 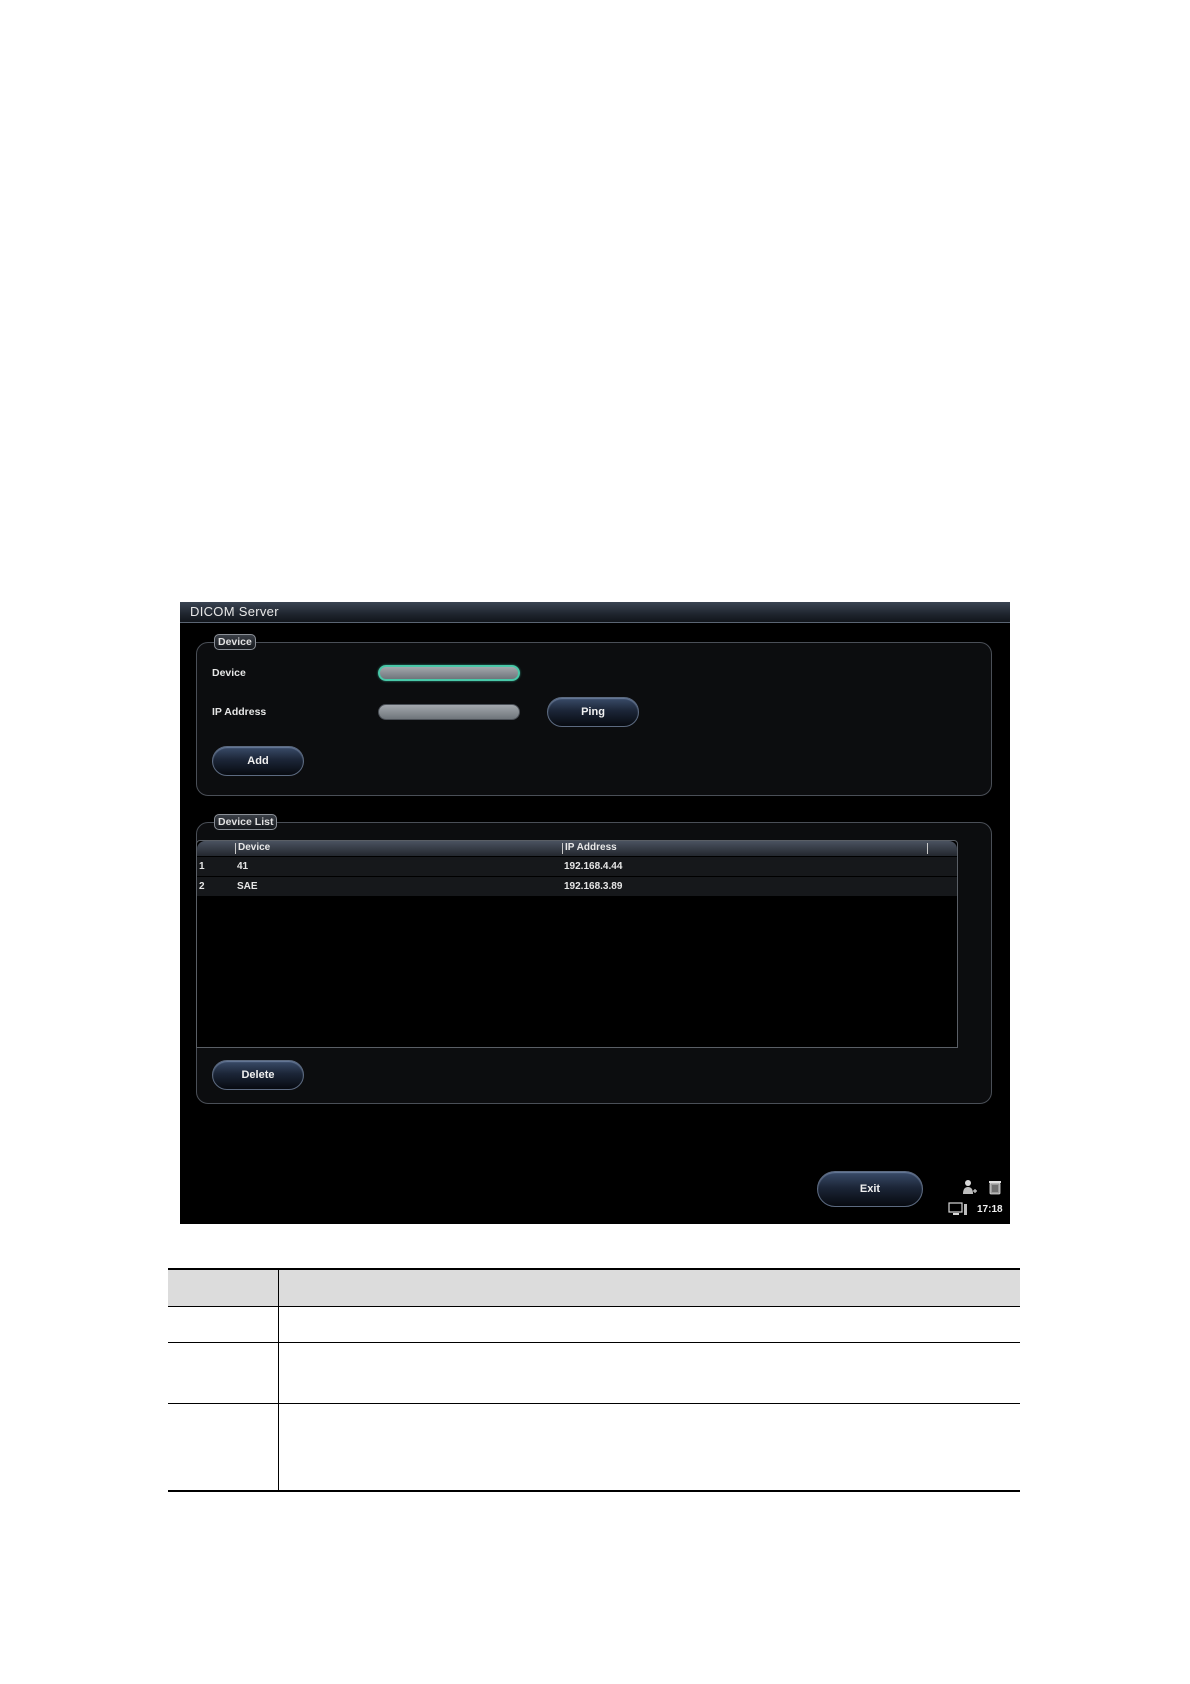 I want to click on list-header: Device IP Address, so click(x=577, y=848).